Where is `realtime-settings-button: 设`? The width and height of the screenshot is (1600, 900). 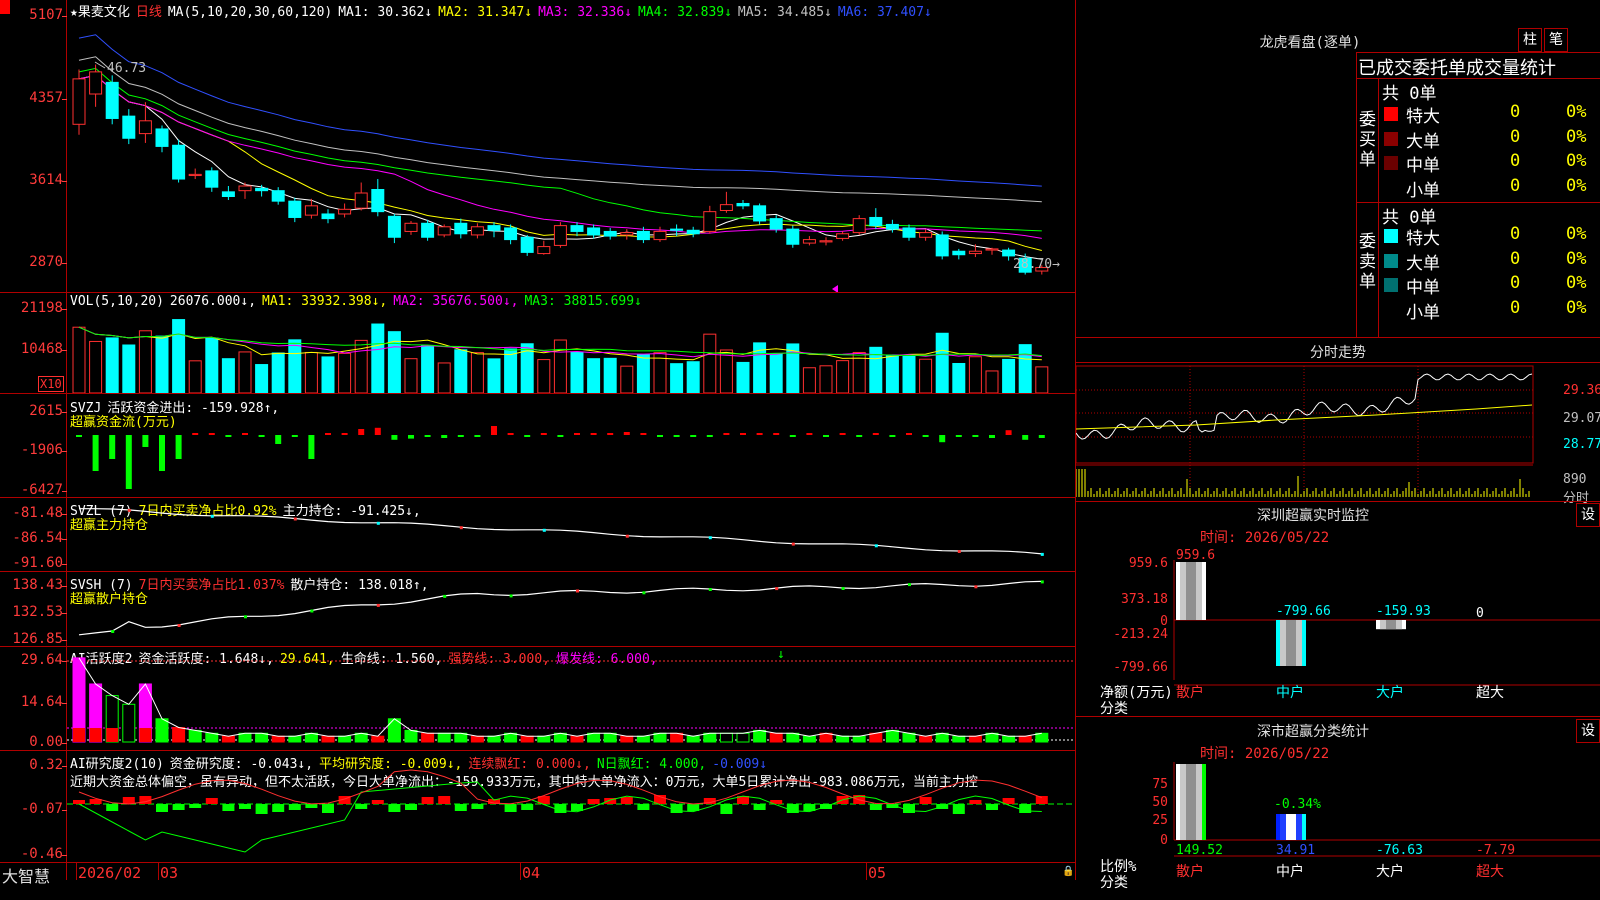 realtime-settings-button: 设 is located at coordinates (1588, 515).